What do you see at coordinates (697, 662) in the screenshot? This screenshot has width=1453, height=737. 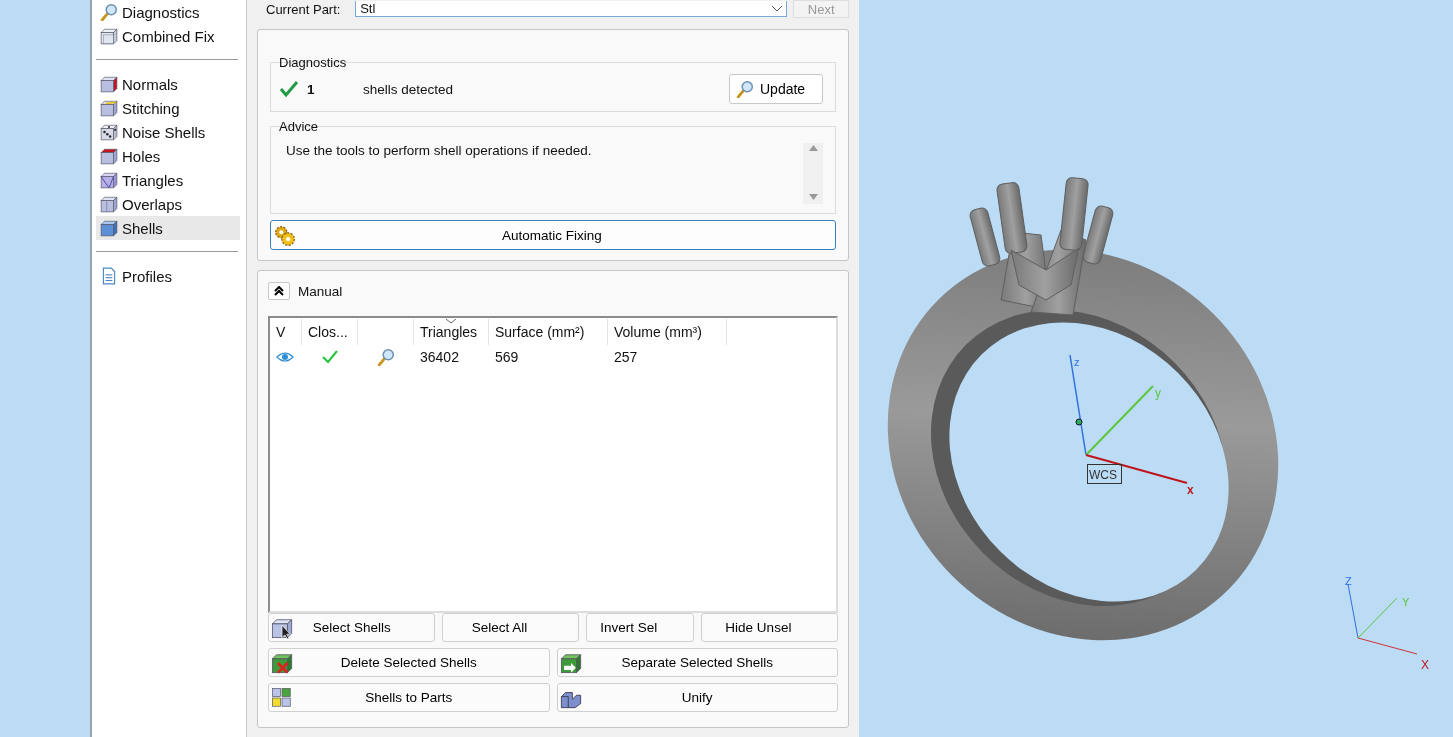 I see `shell-action-button: Separate Selected Shells` at bounding box center [697, 662].